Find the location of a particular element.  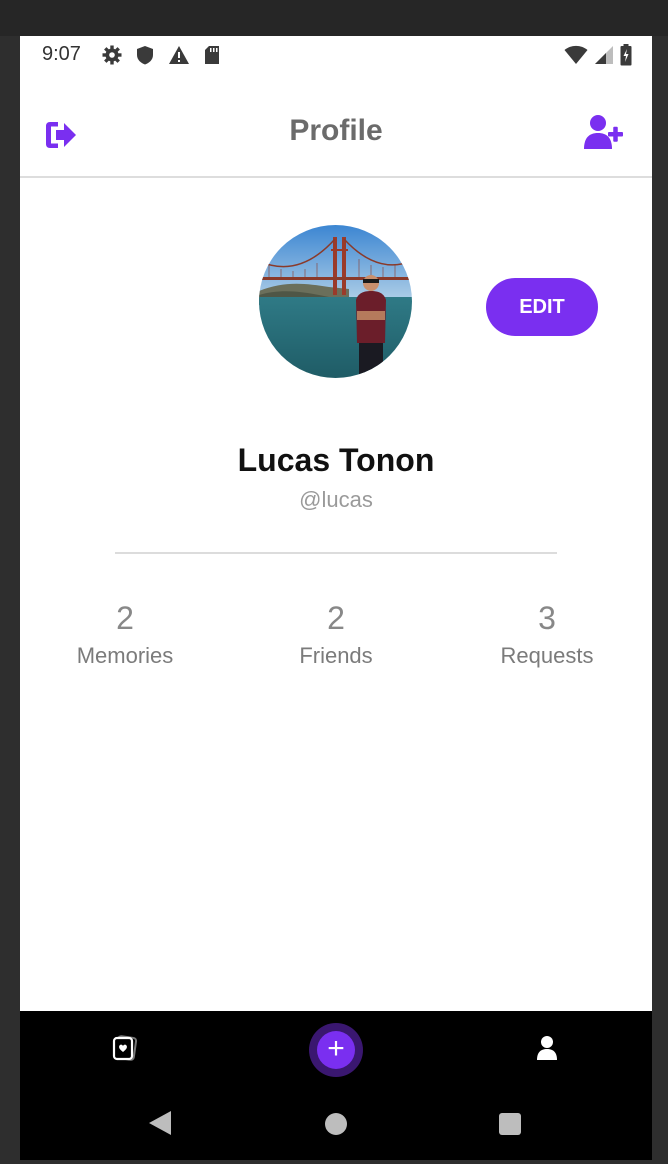

stat-memories: 2 Memories is located at coordinates (125, 636).